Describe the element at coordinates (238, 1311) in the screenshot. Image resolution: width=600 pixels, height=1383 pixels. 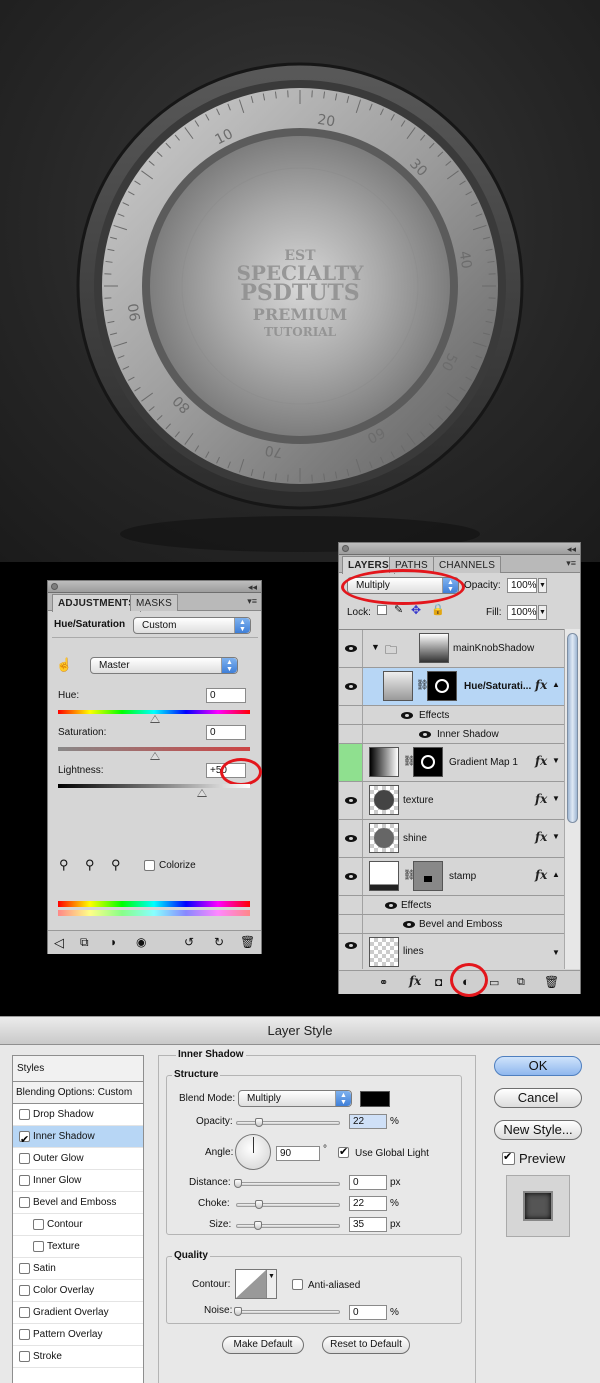
I see `noise-slider-thumb` at that location.